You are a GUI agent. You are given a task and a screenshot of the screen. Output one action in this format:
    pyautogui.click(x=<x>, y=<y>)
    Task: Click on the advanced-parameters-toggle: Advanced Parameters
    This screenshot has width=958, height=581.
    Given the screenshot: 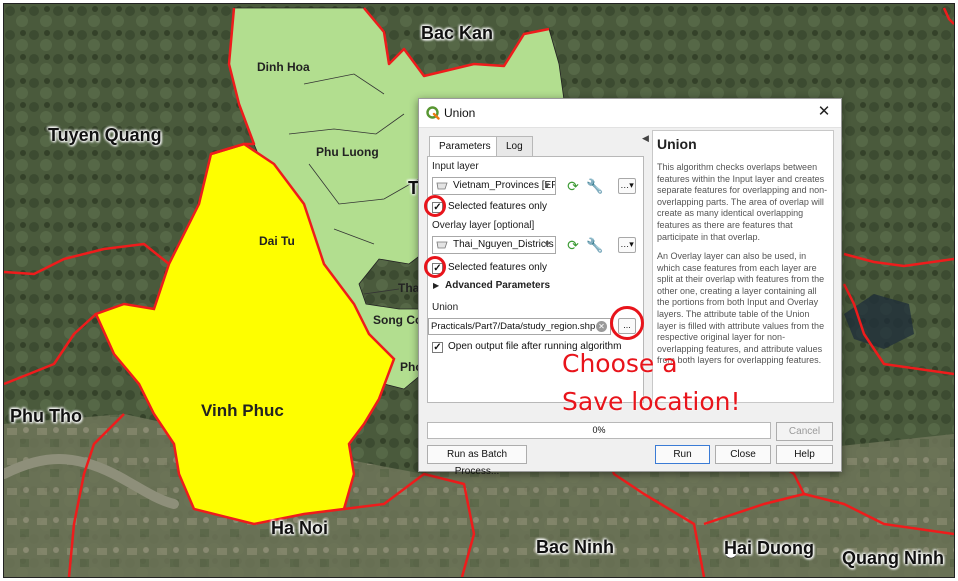 What is the action you would take?
    pyautogui.click(x=497, y=285)
    